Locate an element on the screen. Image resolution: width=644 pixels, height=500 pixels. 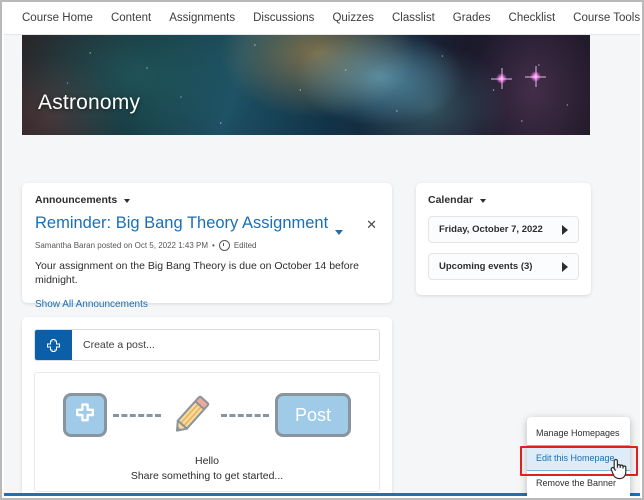
nav-item-course-tools: Course Tools is located at coordinates (607, 18).